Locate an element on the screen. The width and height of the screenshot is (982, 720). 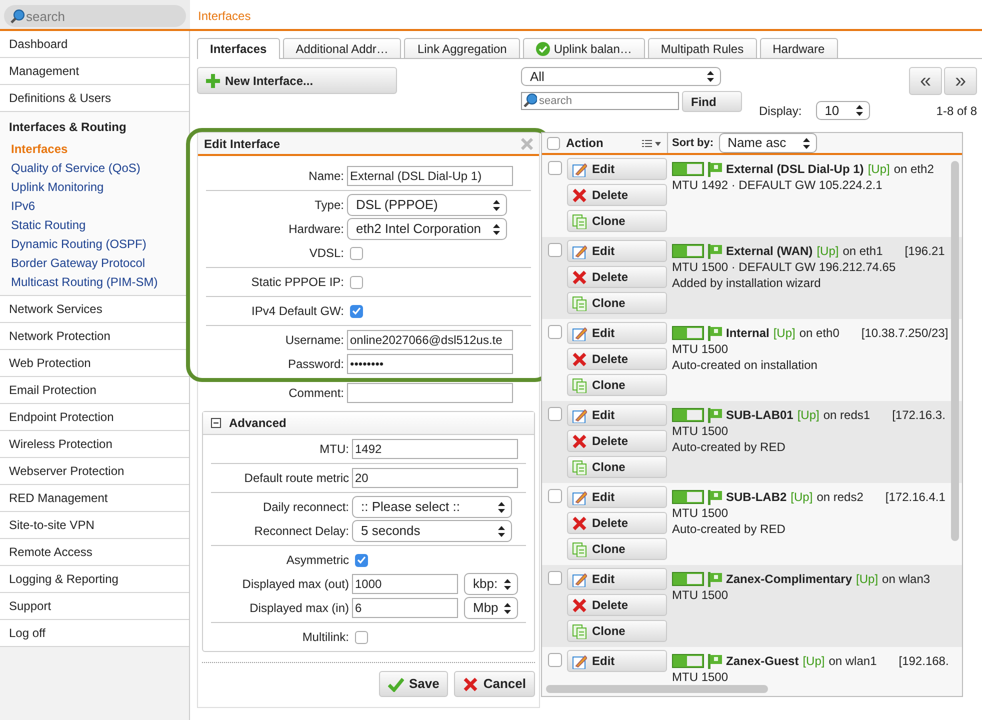
tab: Interfaces is located at coordinates (238, 48).